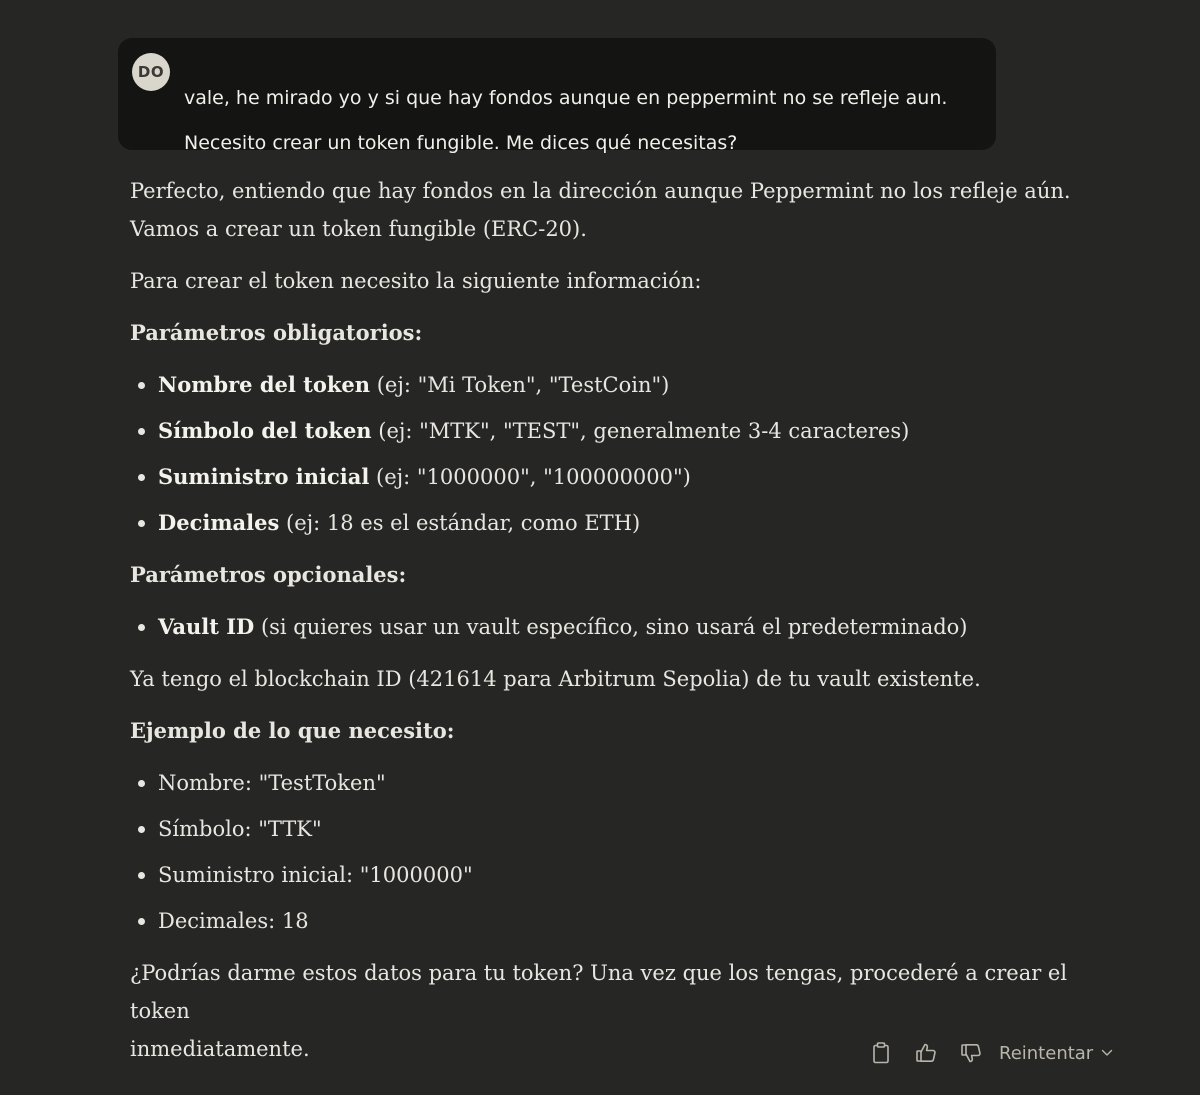 The width and height of the screenshot is (1200, 1095). What do you see at coordinates (268, 574) in the screenshot?
I see `optional-heading: Parámetros opcionales:` at bounding box center [268, 574].